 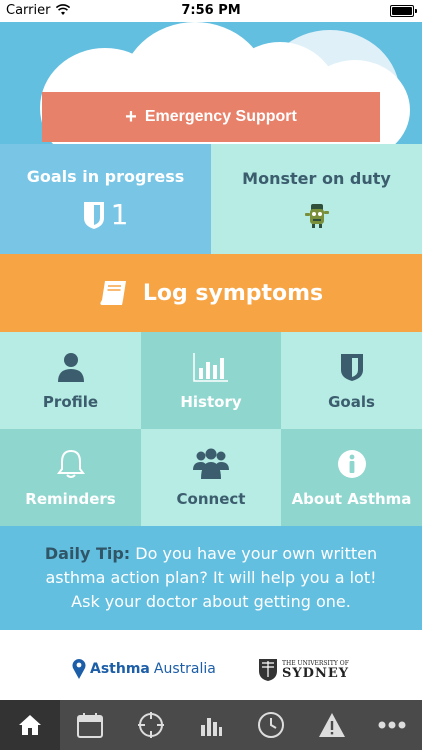 I want to click on calendar-icon, so click(x=90, y=725).